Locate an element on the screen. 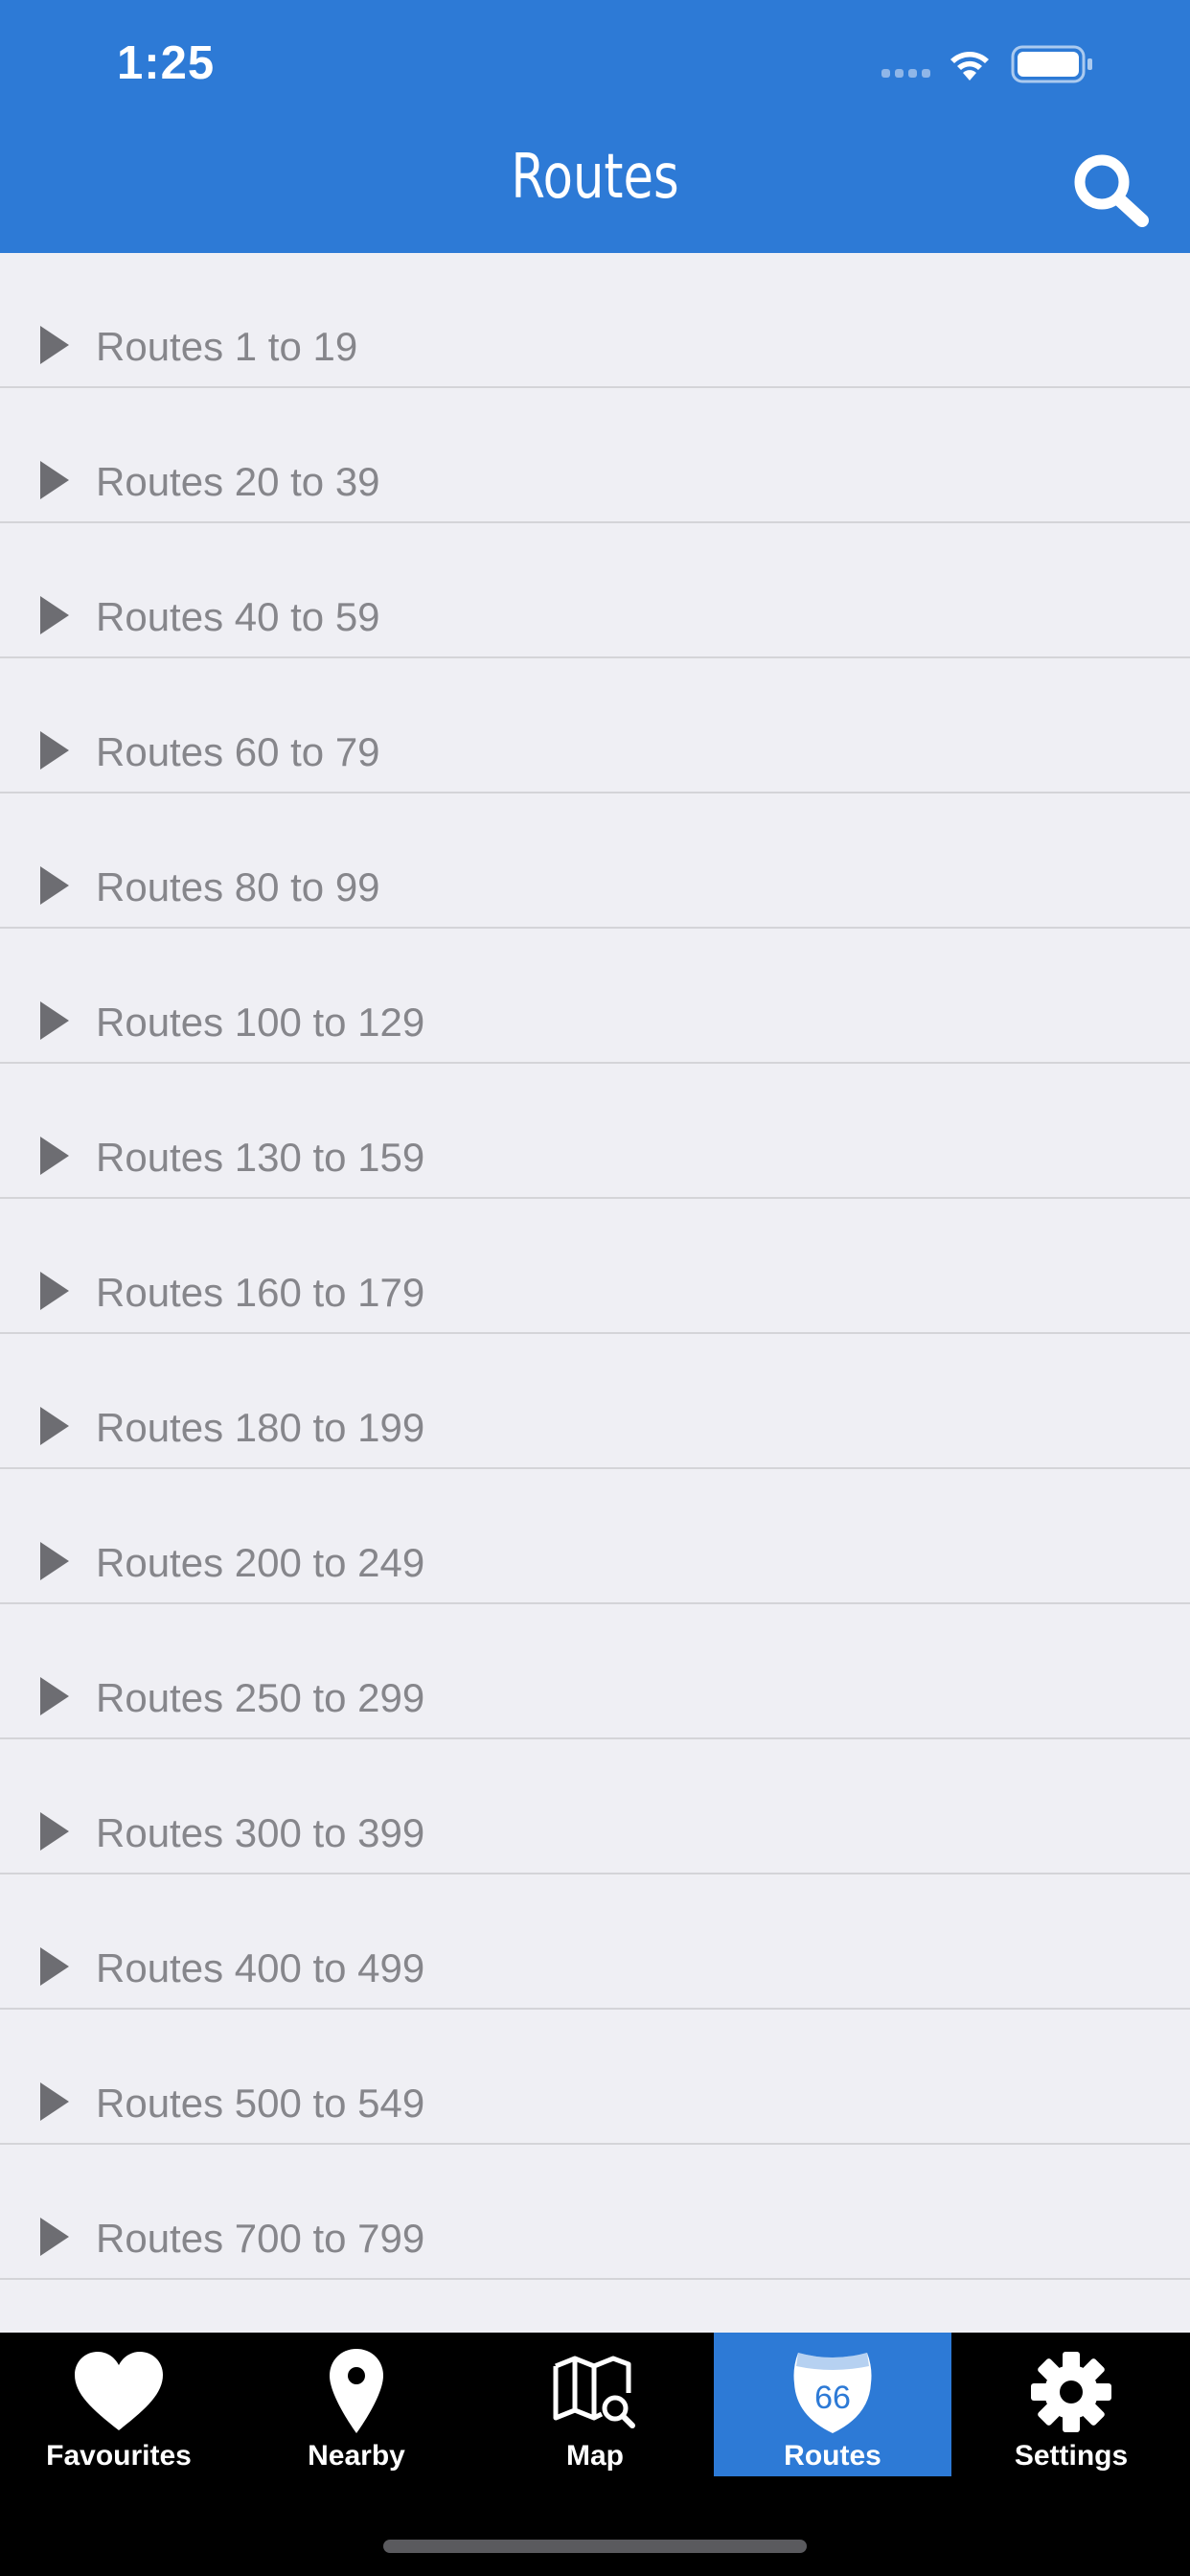 The width and height of the screenshot is (1190, 2576). list-item: Routes 700 to 799 is located at coordinates (595, 2212).